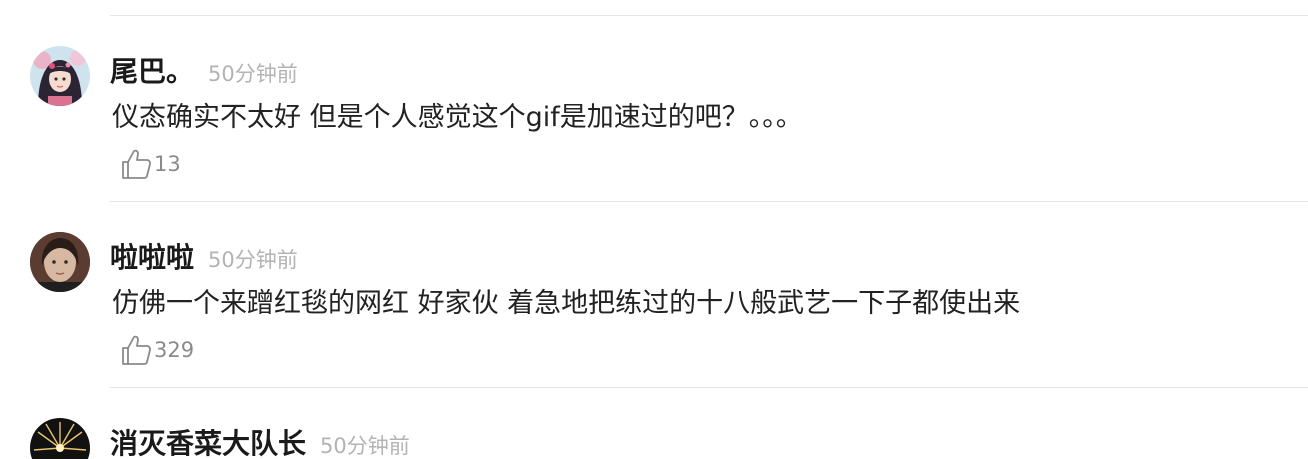 This screenshot has width=1308, height=459. Describe the element at coordinates (152, 257) in the screenshot. I see `username: 啦啦啦` at that location.